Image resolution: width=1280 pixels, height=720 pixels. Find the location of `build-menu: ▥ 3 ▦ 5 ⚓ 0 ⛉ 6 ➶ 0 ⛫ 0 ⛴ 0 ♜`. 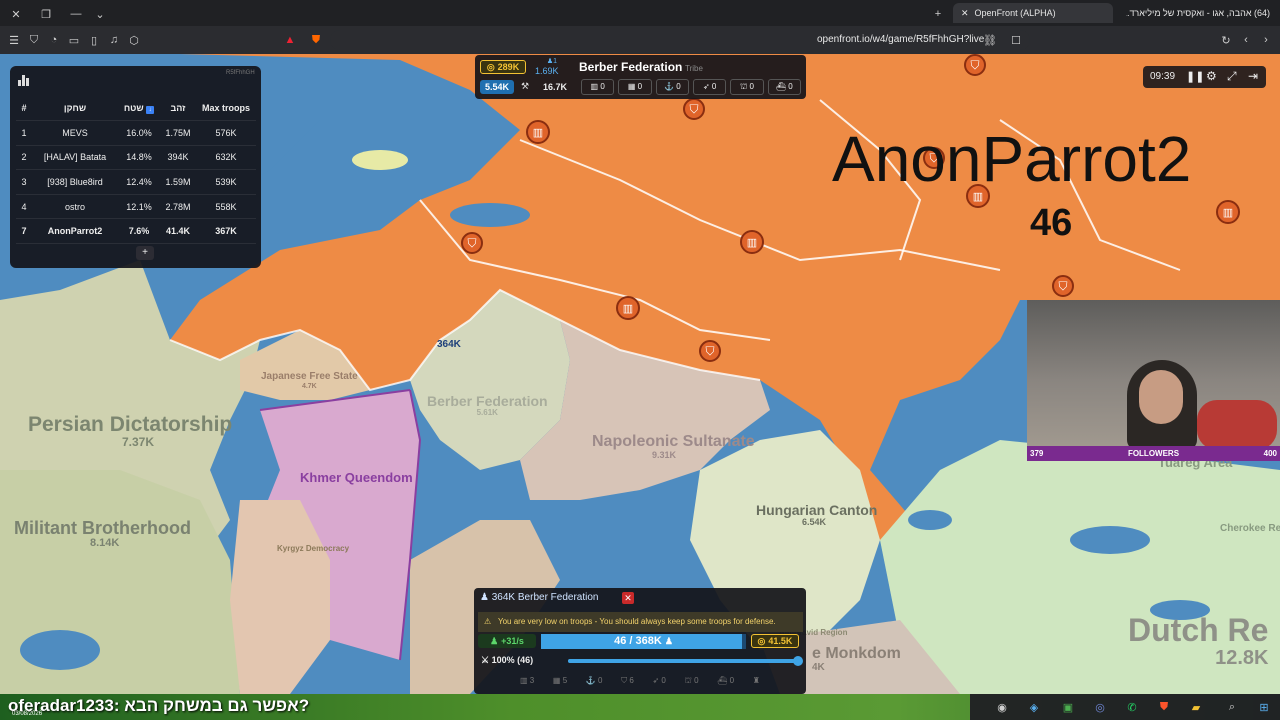

build-menu: ▥ 3 ▦ 5 ⚓ 0 ⛉ 6 ➶ 0 ⛫ 0 ⛴ 0 ♜ is located at coordinates (640, 683).